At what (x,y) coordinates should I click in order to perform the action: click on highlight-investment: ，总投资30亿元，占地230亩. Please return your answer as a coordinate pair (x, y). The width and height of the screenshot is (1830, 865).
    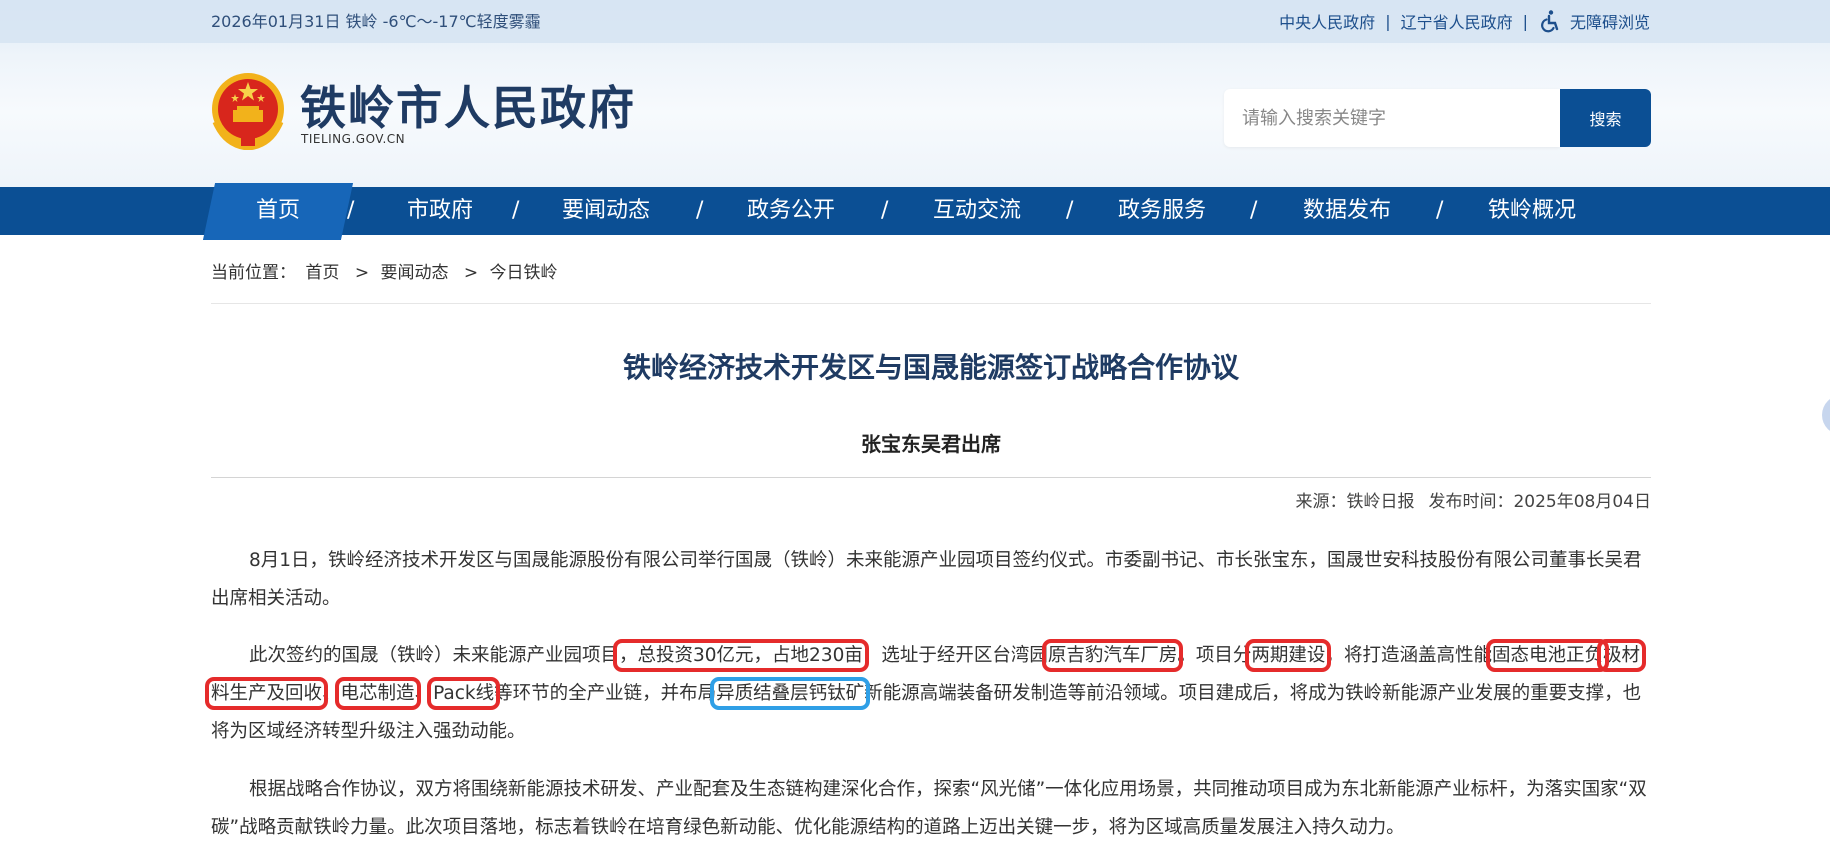
    Looking at the image, I should click on (741, 655).